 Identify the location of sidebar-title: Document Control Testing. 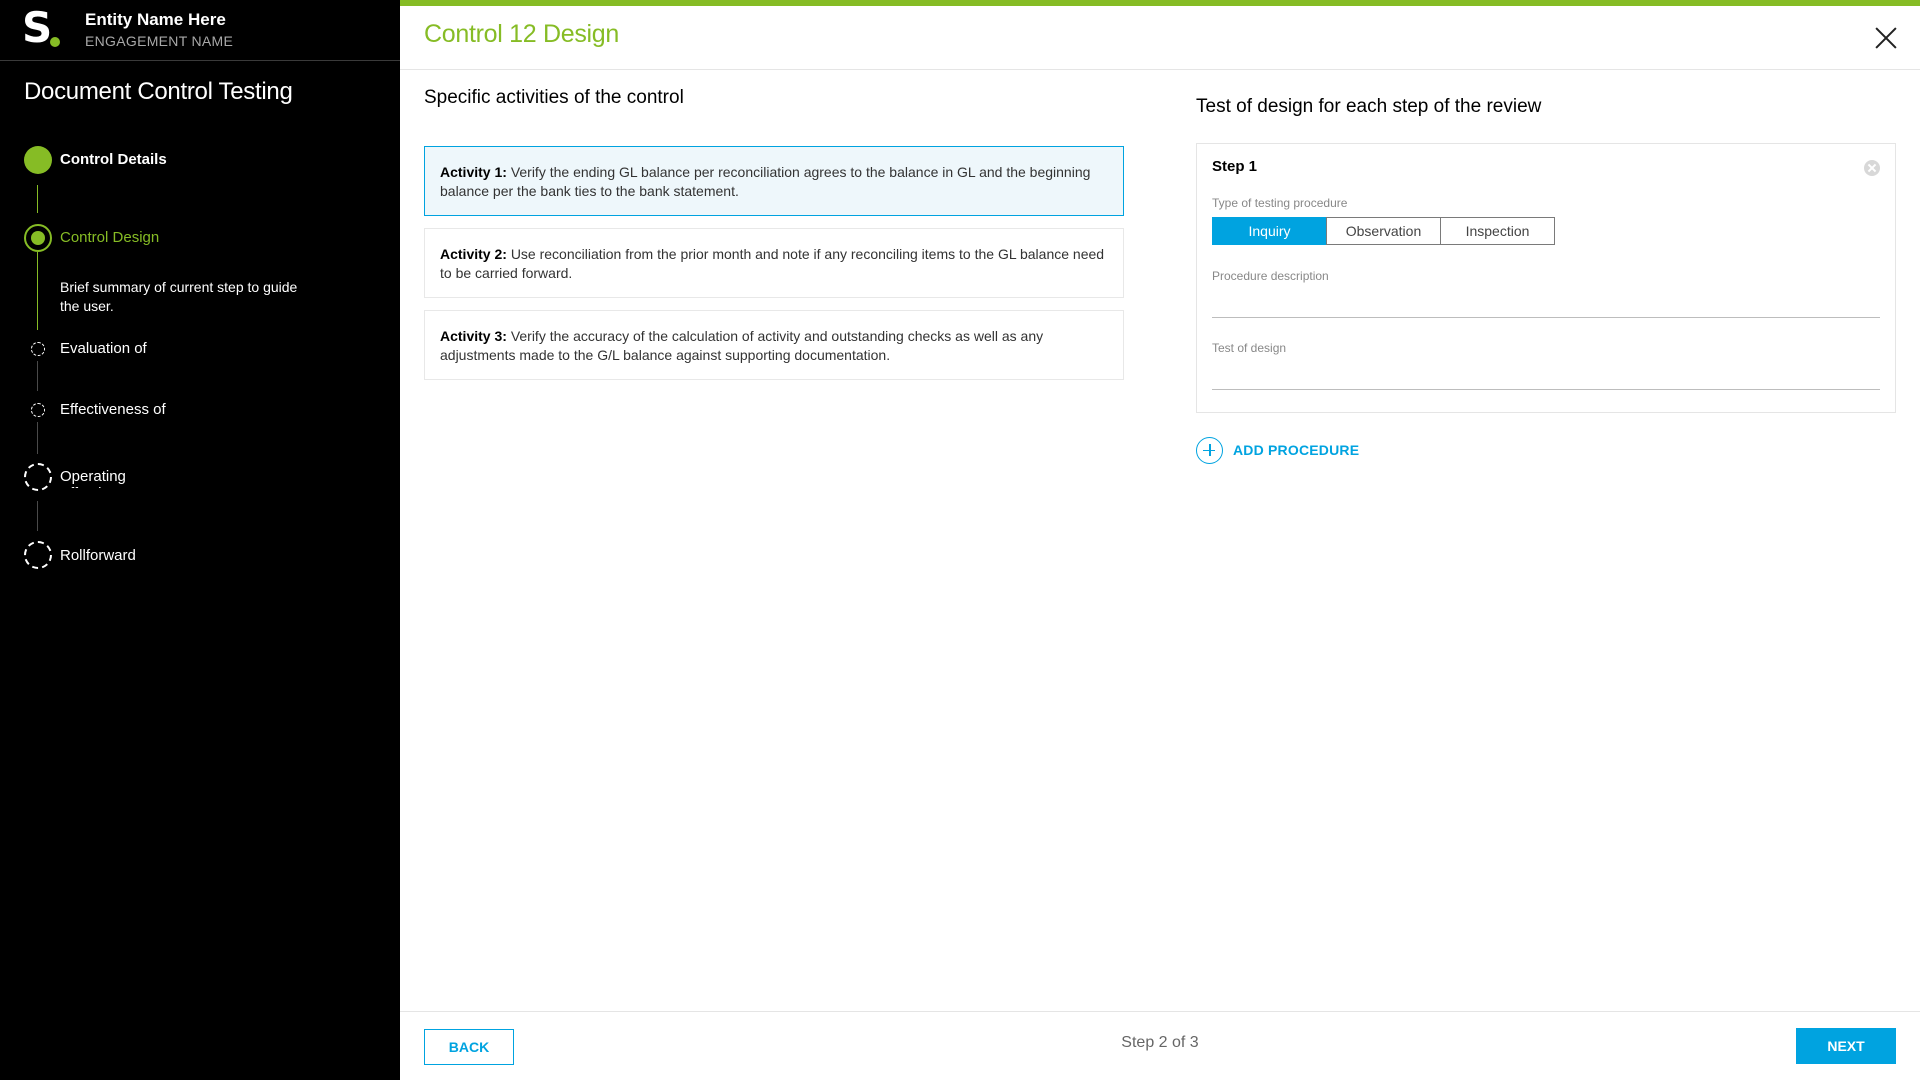
(158, 91).